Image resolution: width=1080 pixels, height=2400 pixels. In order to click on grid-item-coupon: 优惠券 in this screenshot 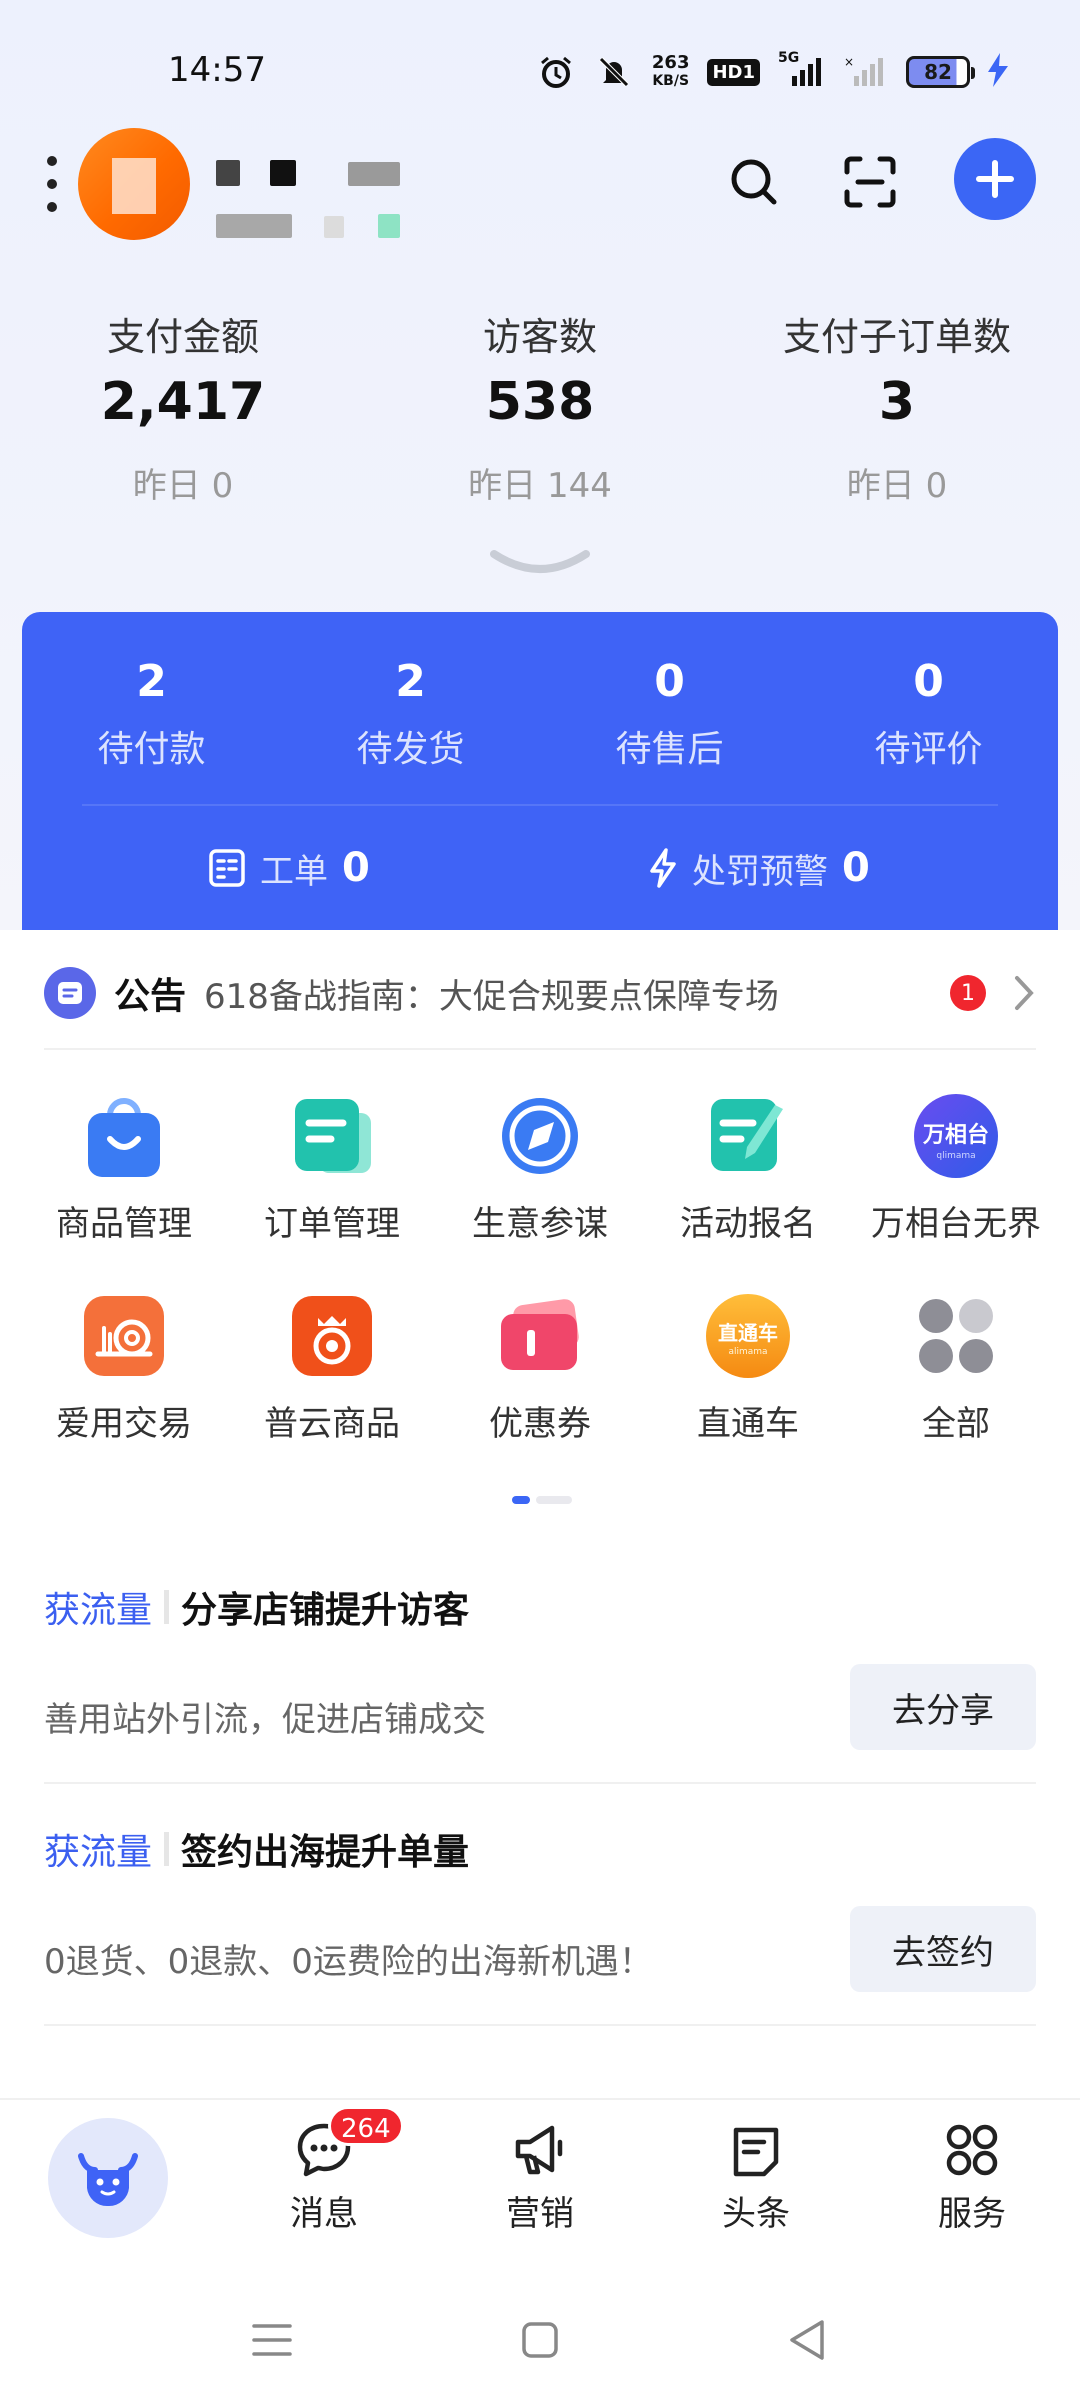, I will do `click(540, 1385)`.